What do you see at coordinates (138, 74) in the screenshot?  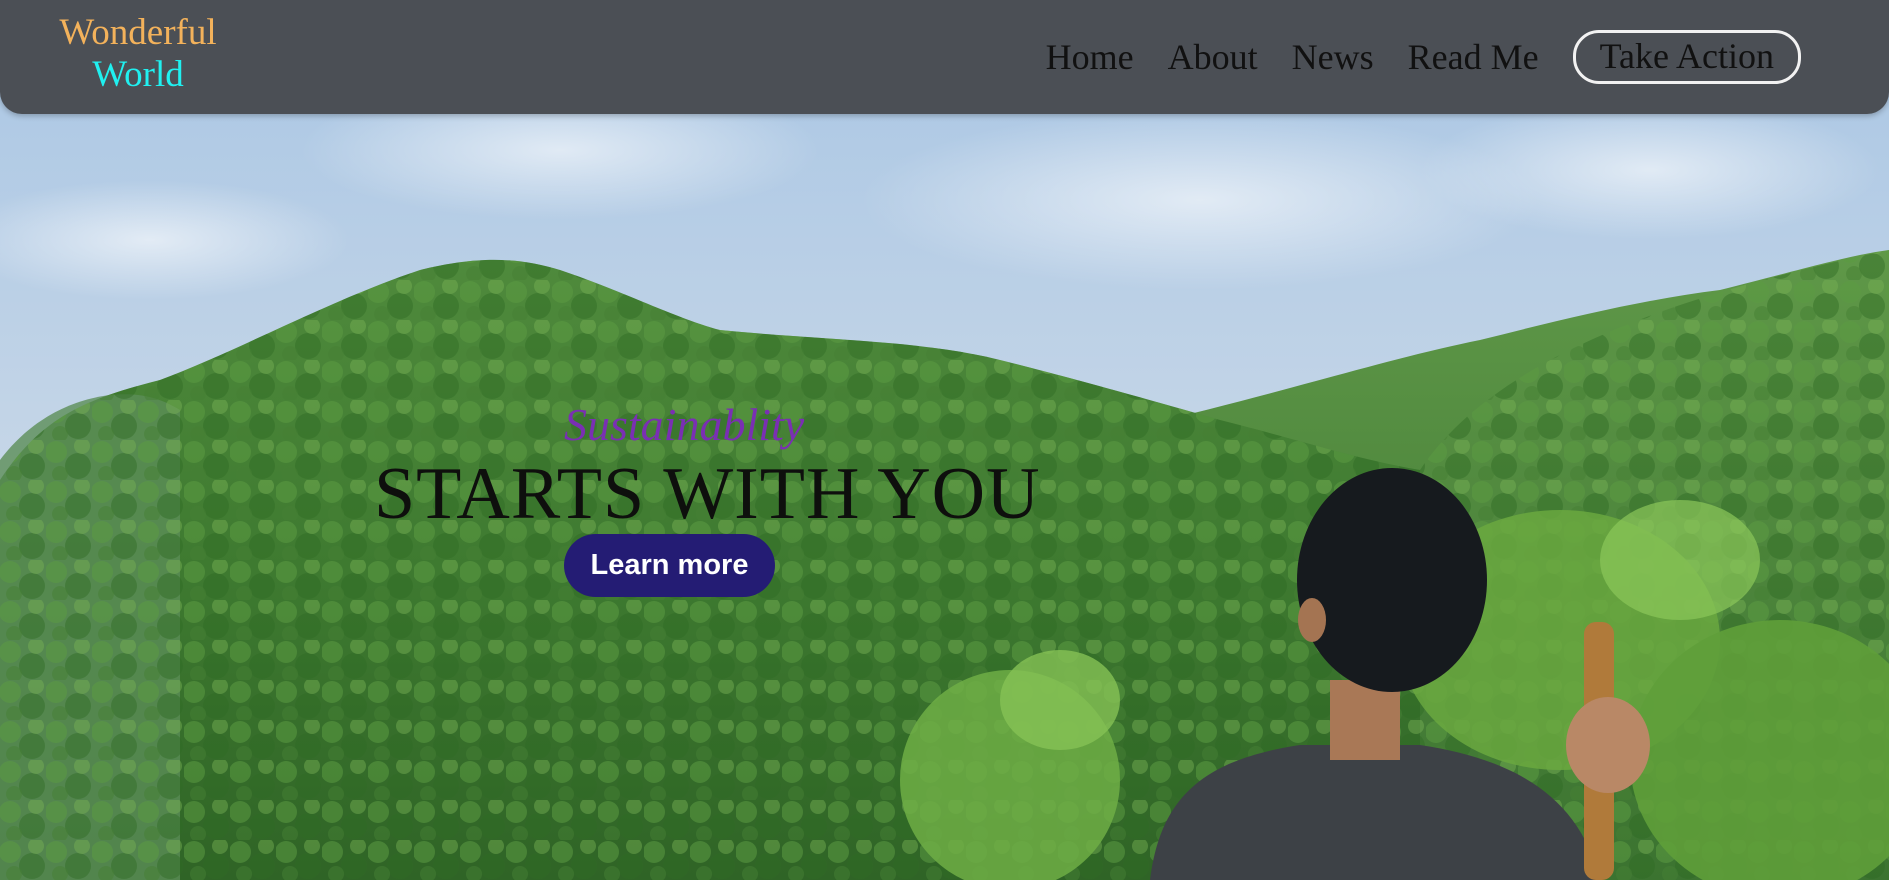 I see `logo-text-line-2: World` at bounding box center [138, 74].